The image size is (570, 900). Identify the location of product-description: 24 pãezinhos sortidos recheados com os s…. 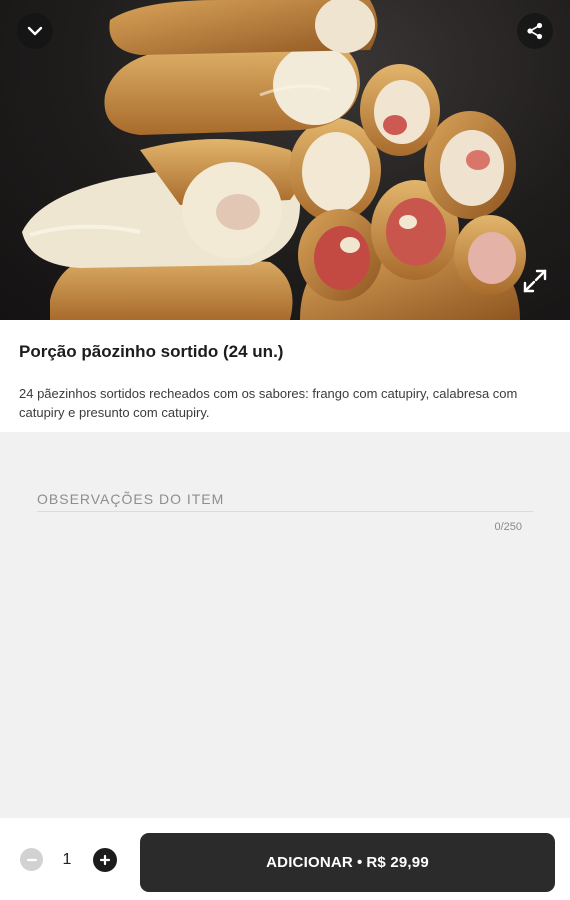
(268, 403).